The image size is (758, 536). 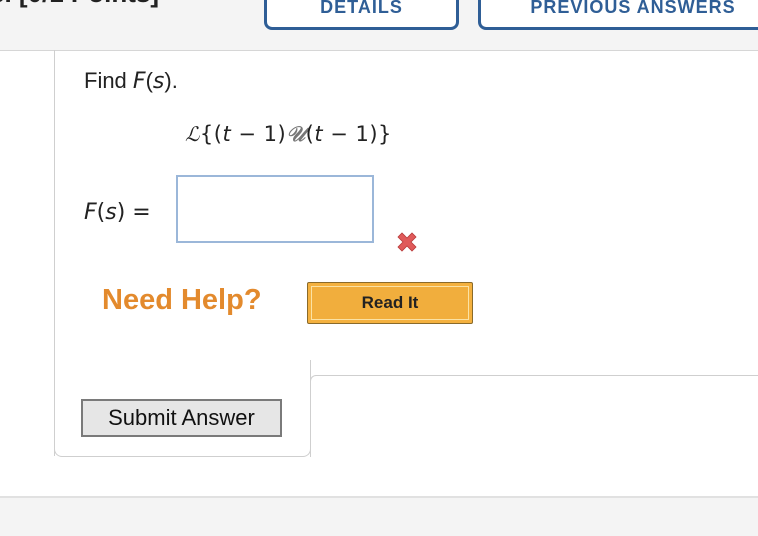 I want to click on answer-label-fn: F, so click(x=90, y=212).